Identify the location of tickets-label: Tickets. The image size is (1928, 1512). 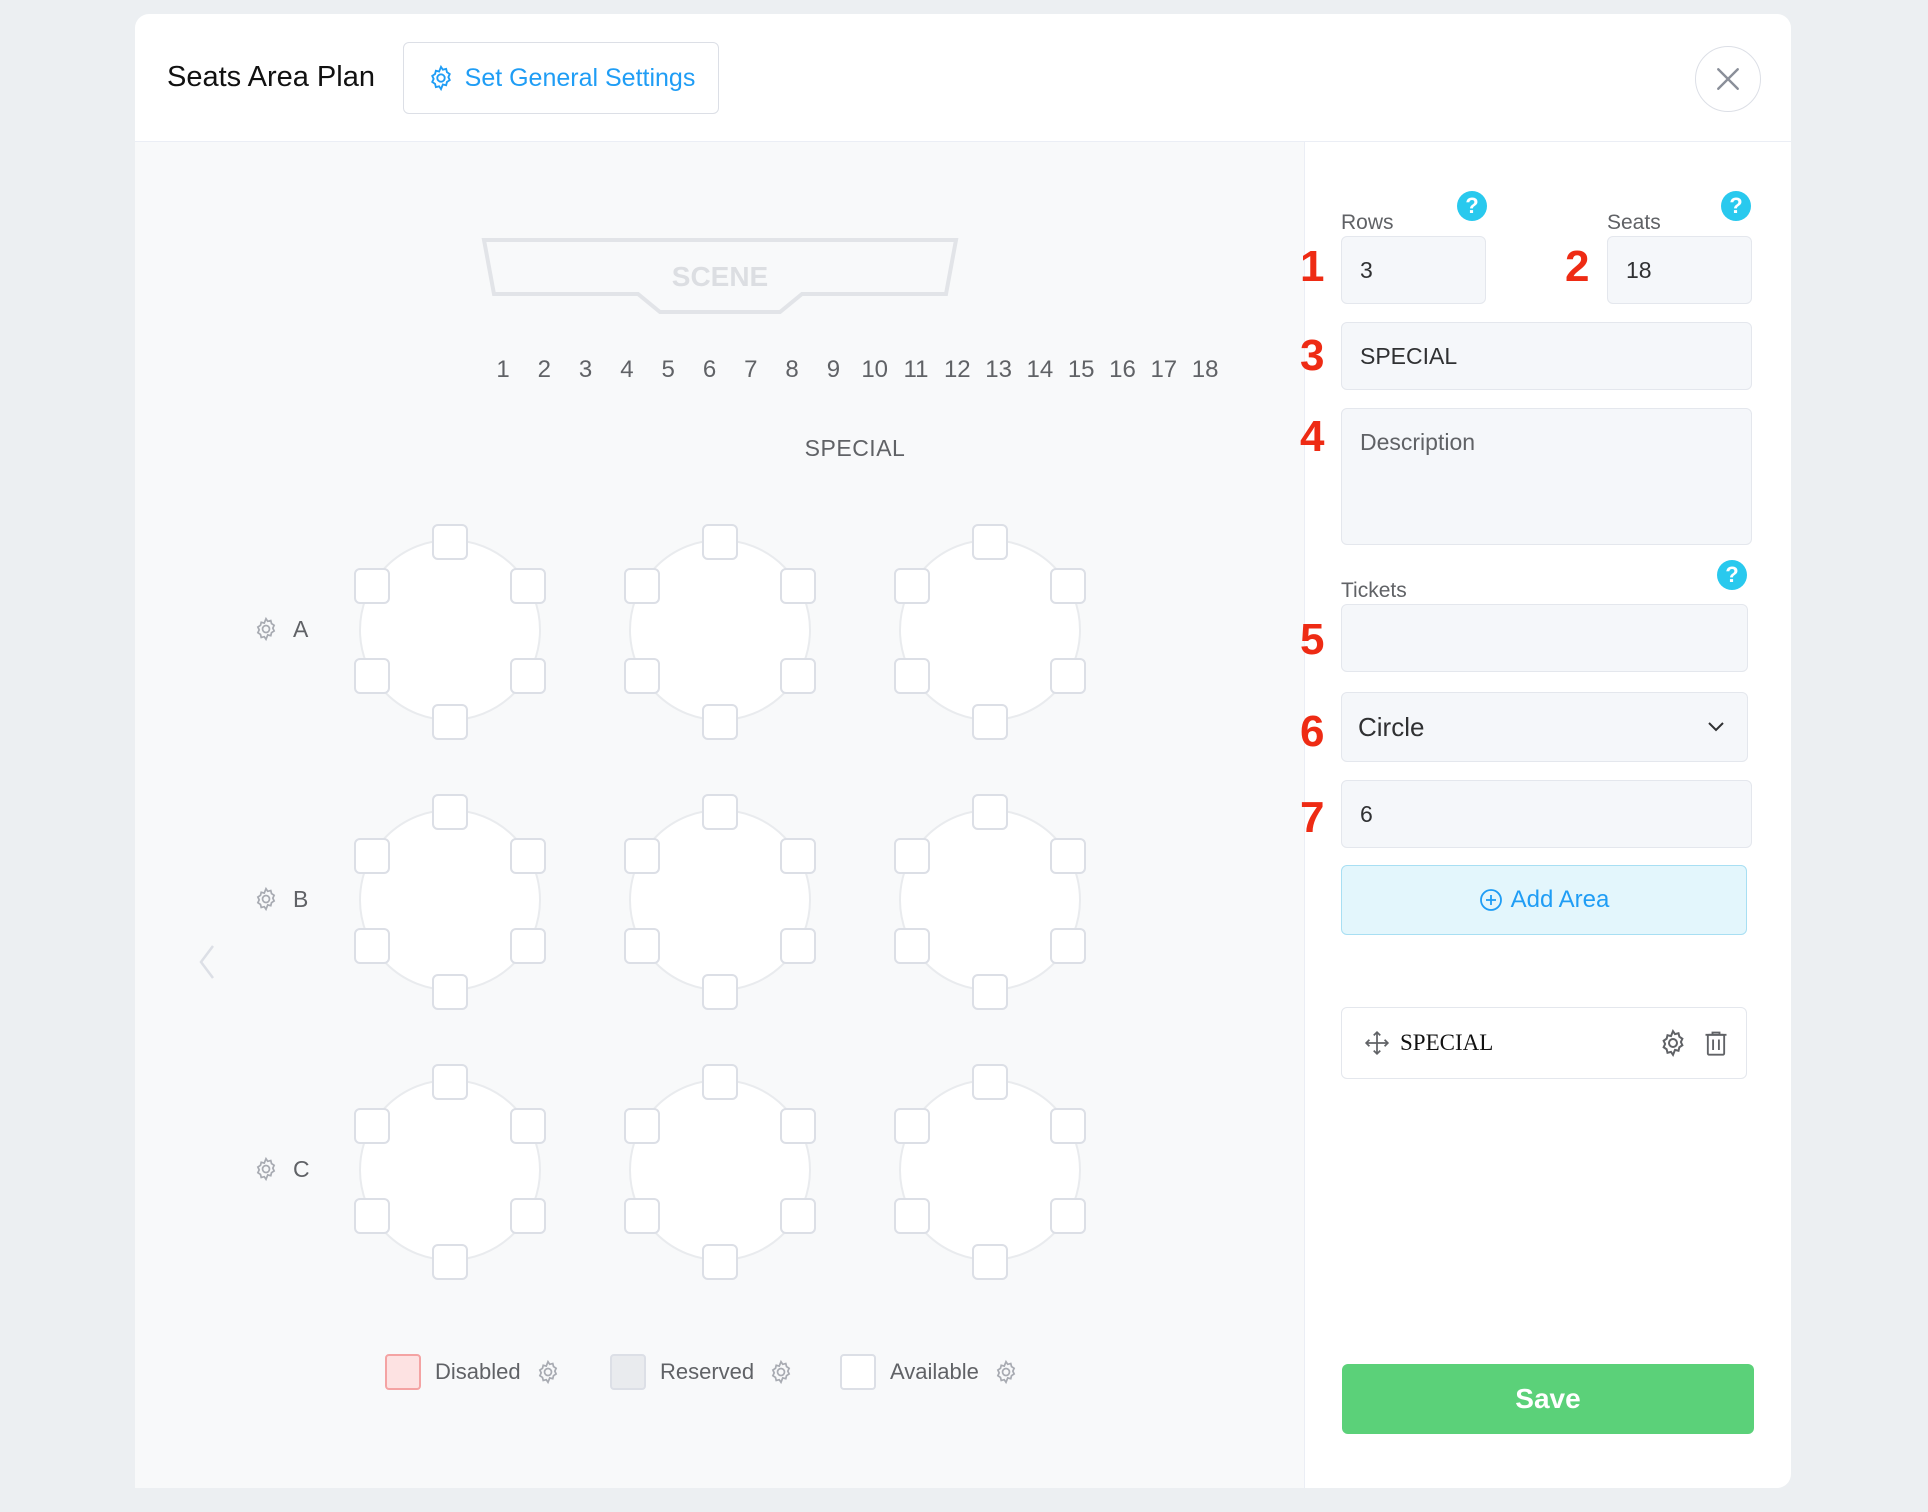
(1374, 590).